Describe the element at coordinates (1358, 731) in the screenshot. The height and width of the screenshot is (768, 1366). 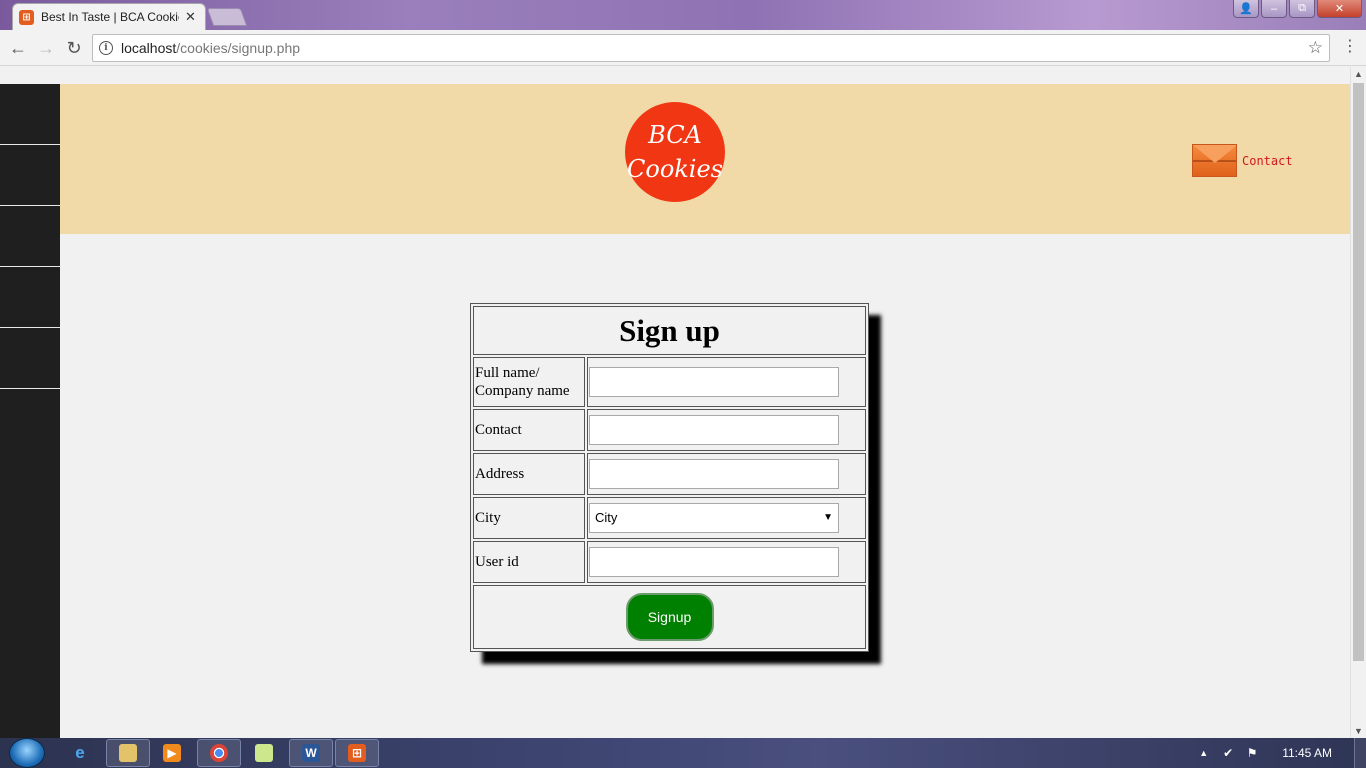
I see `scroll-down-arrow-icon: ▼` at that location.